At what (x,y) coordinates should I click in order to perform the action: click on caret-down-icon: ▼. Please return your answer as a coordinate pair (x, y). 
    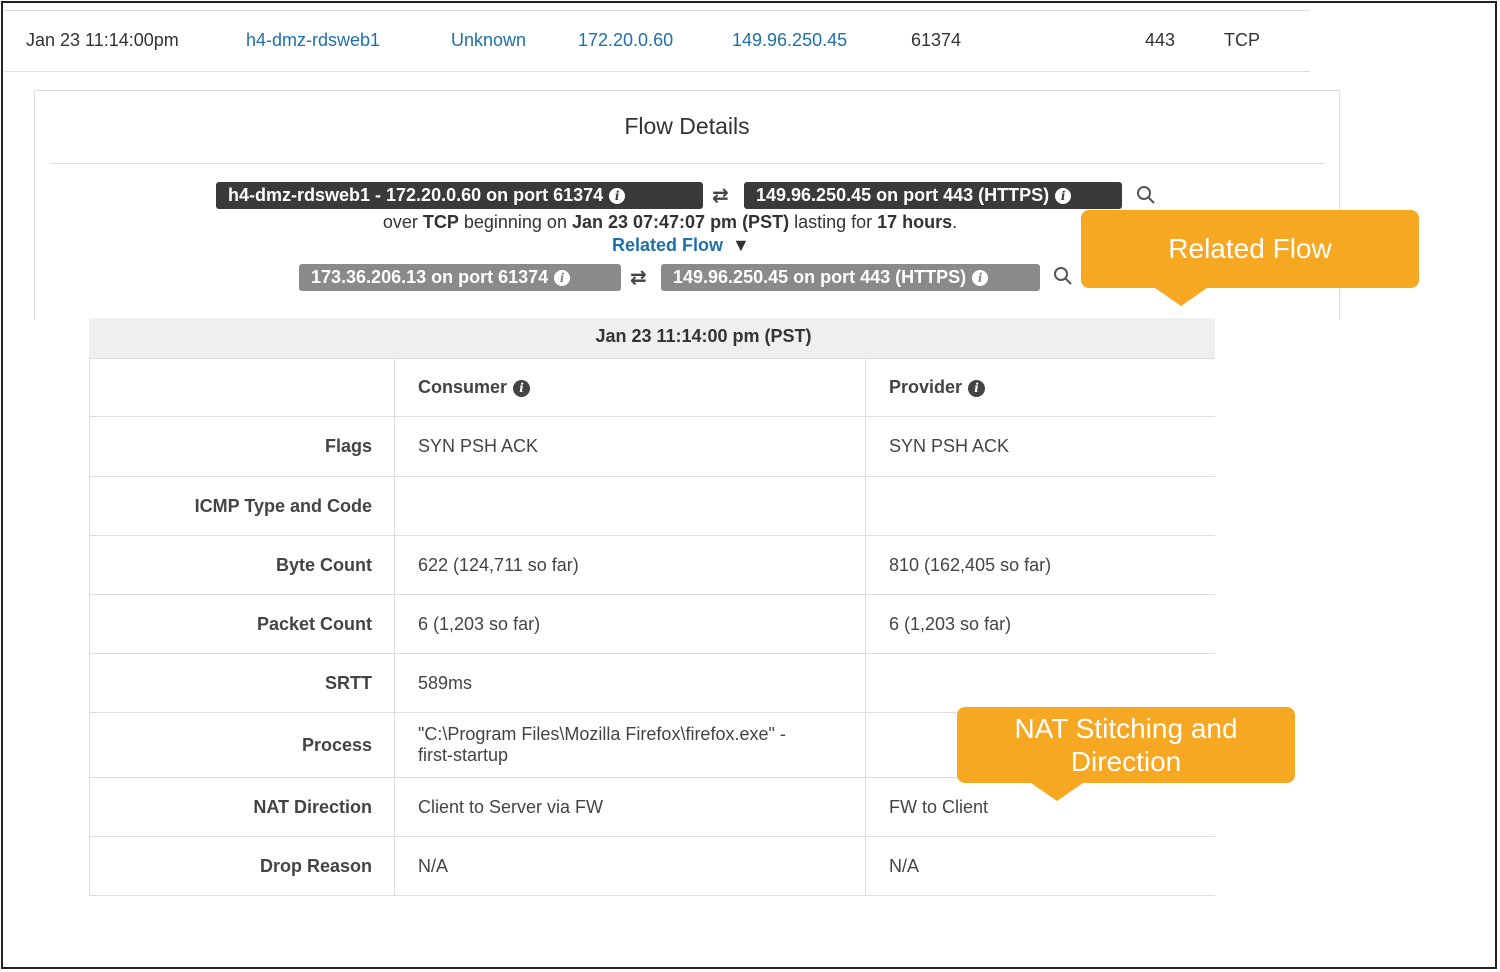
    Looking at the image, I should click on (741, 245).